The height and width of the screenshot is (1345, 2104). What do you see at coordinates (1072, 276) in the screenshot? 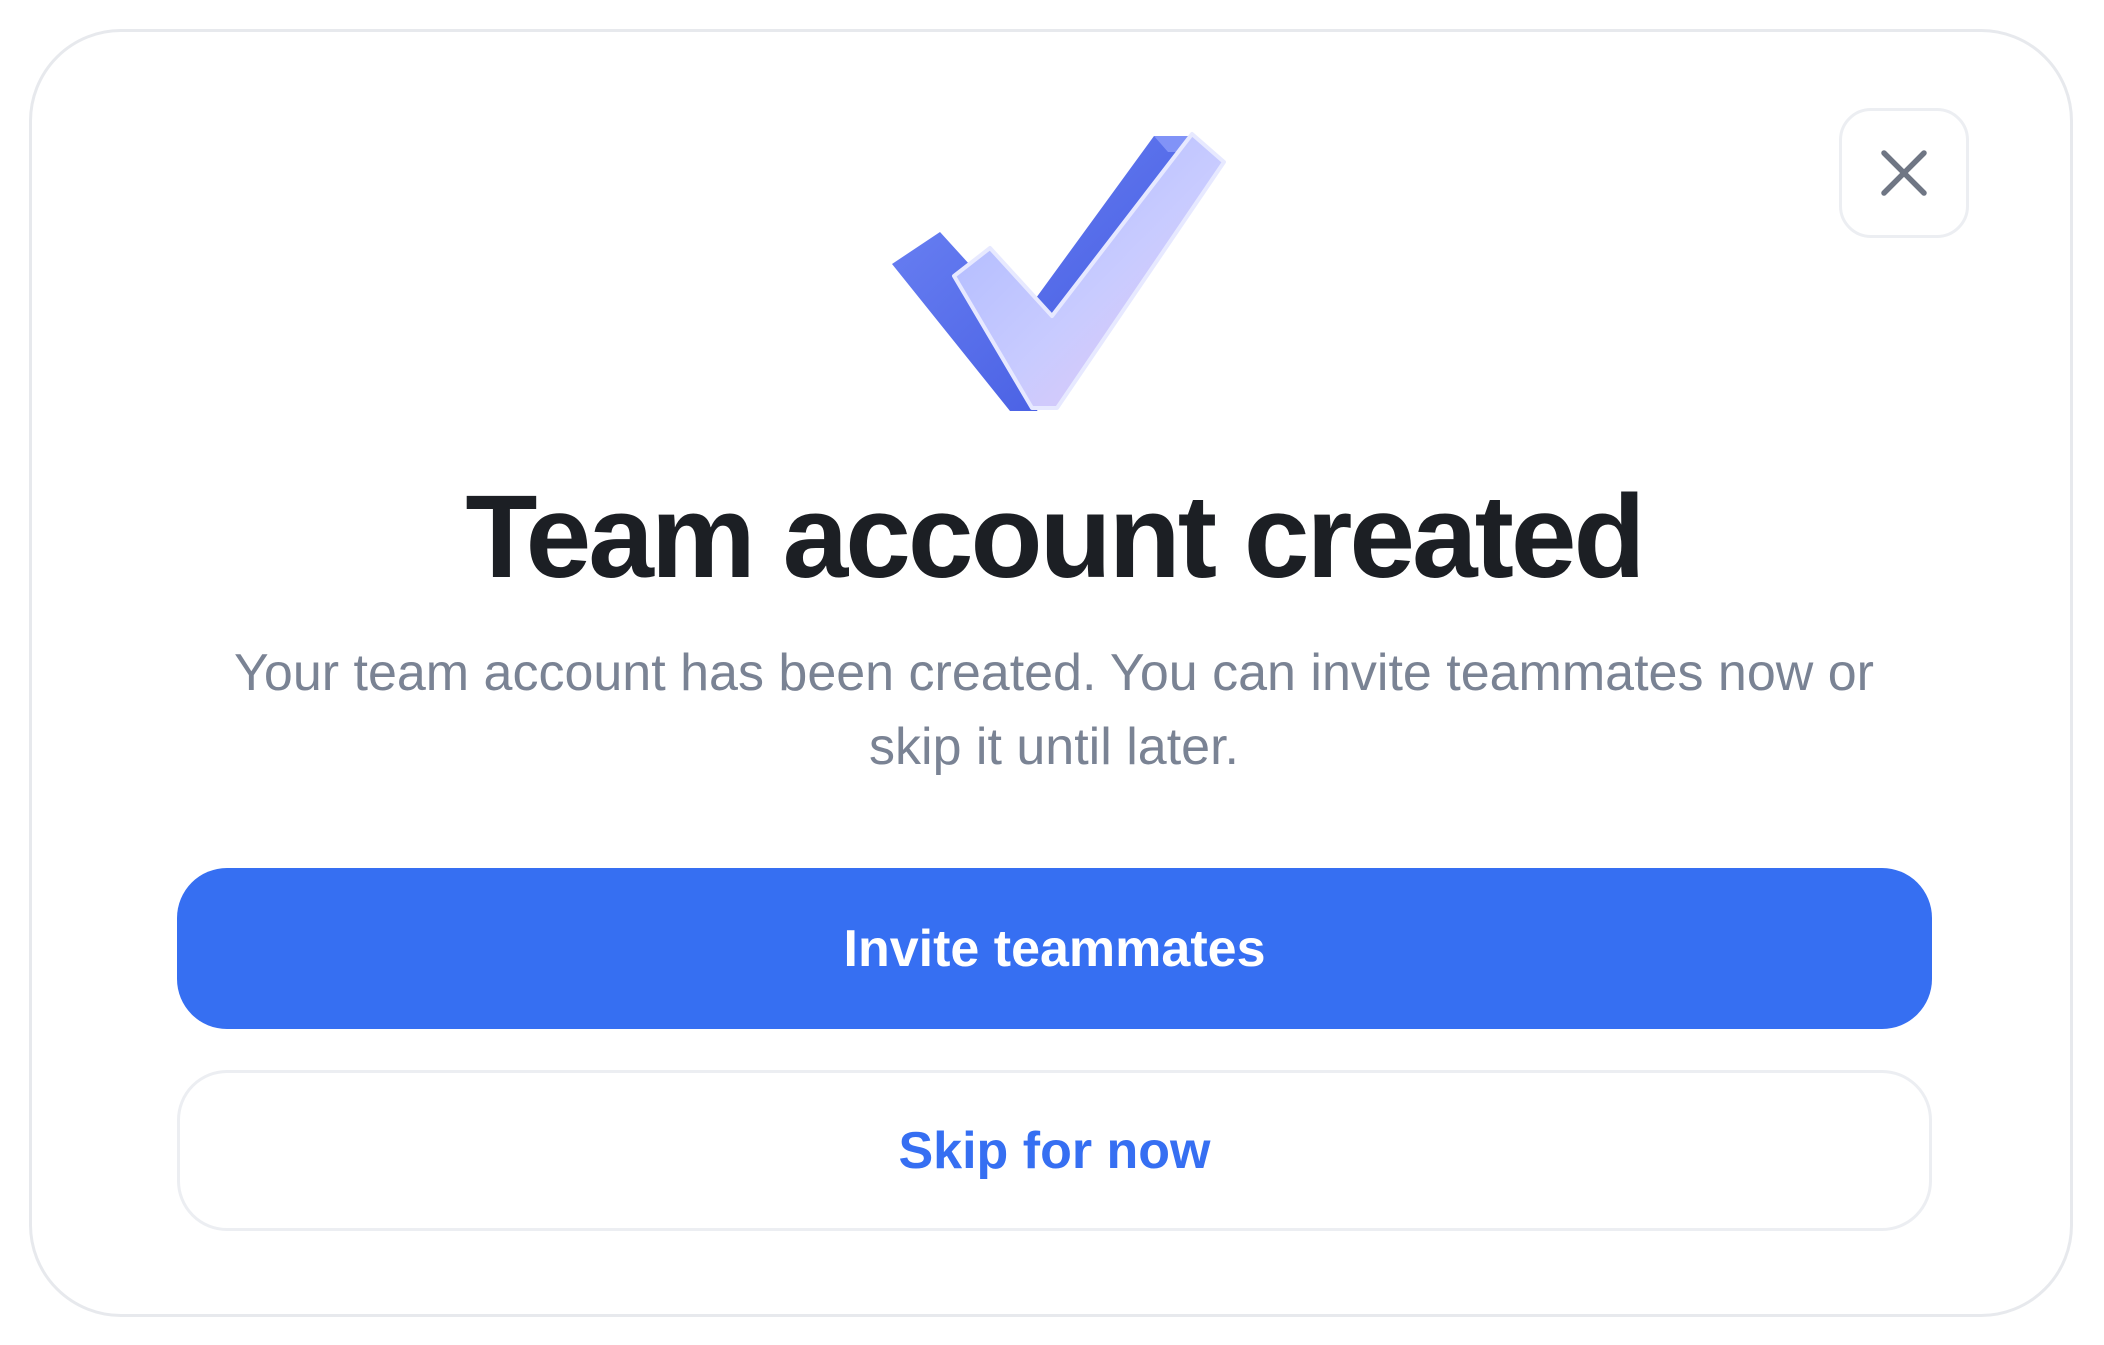
I see `checkmark-icon` at bounding box center [1072, 276].